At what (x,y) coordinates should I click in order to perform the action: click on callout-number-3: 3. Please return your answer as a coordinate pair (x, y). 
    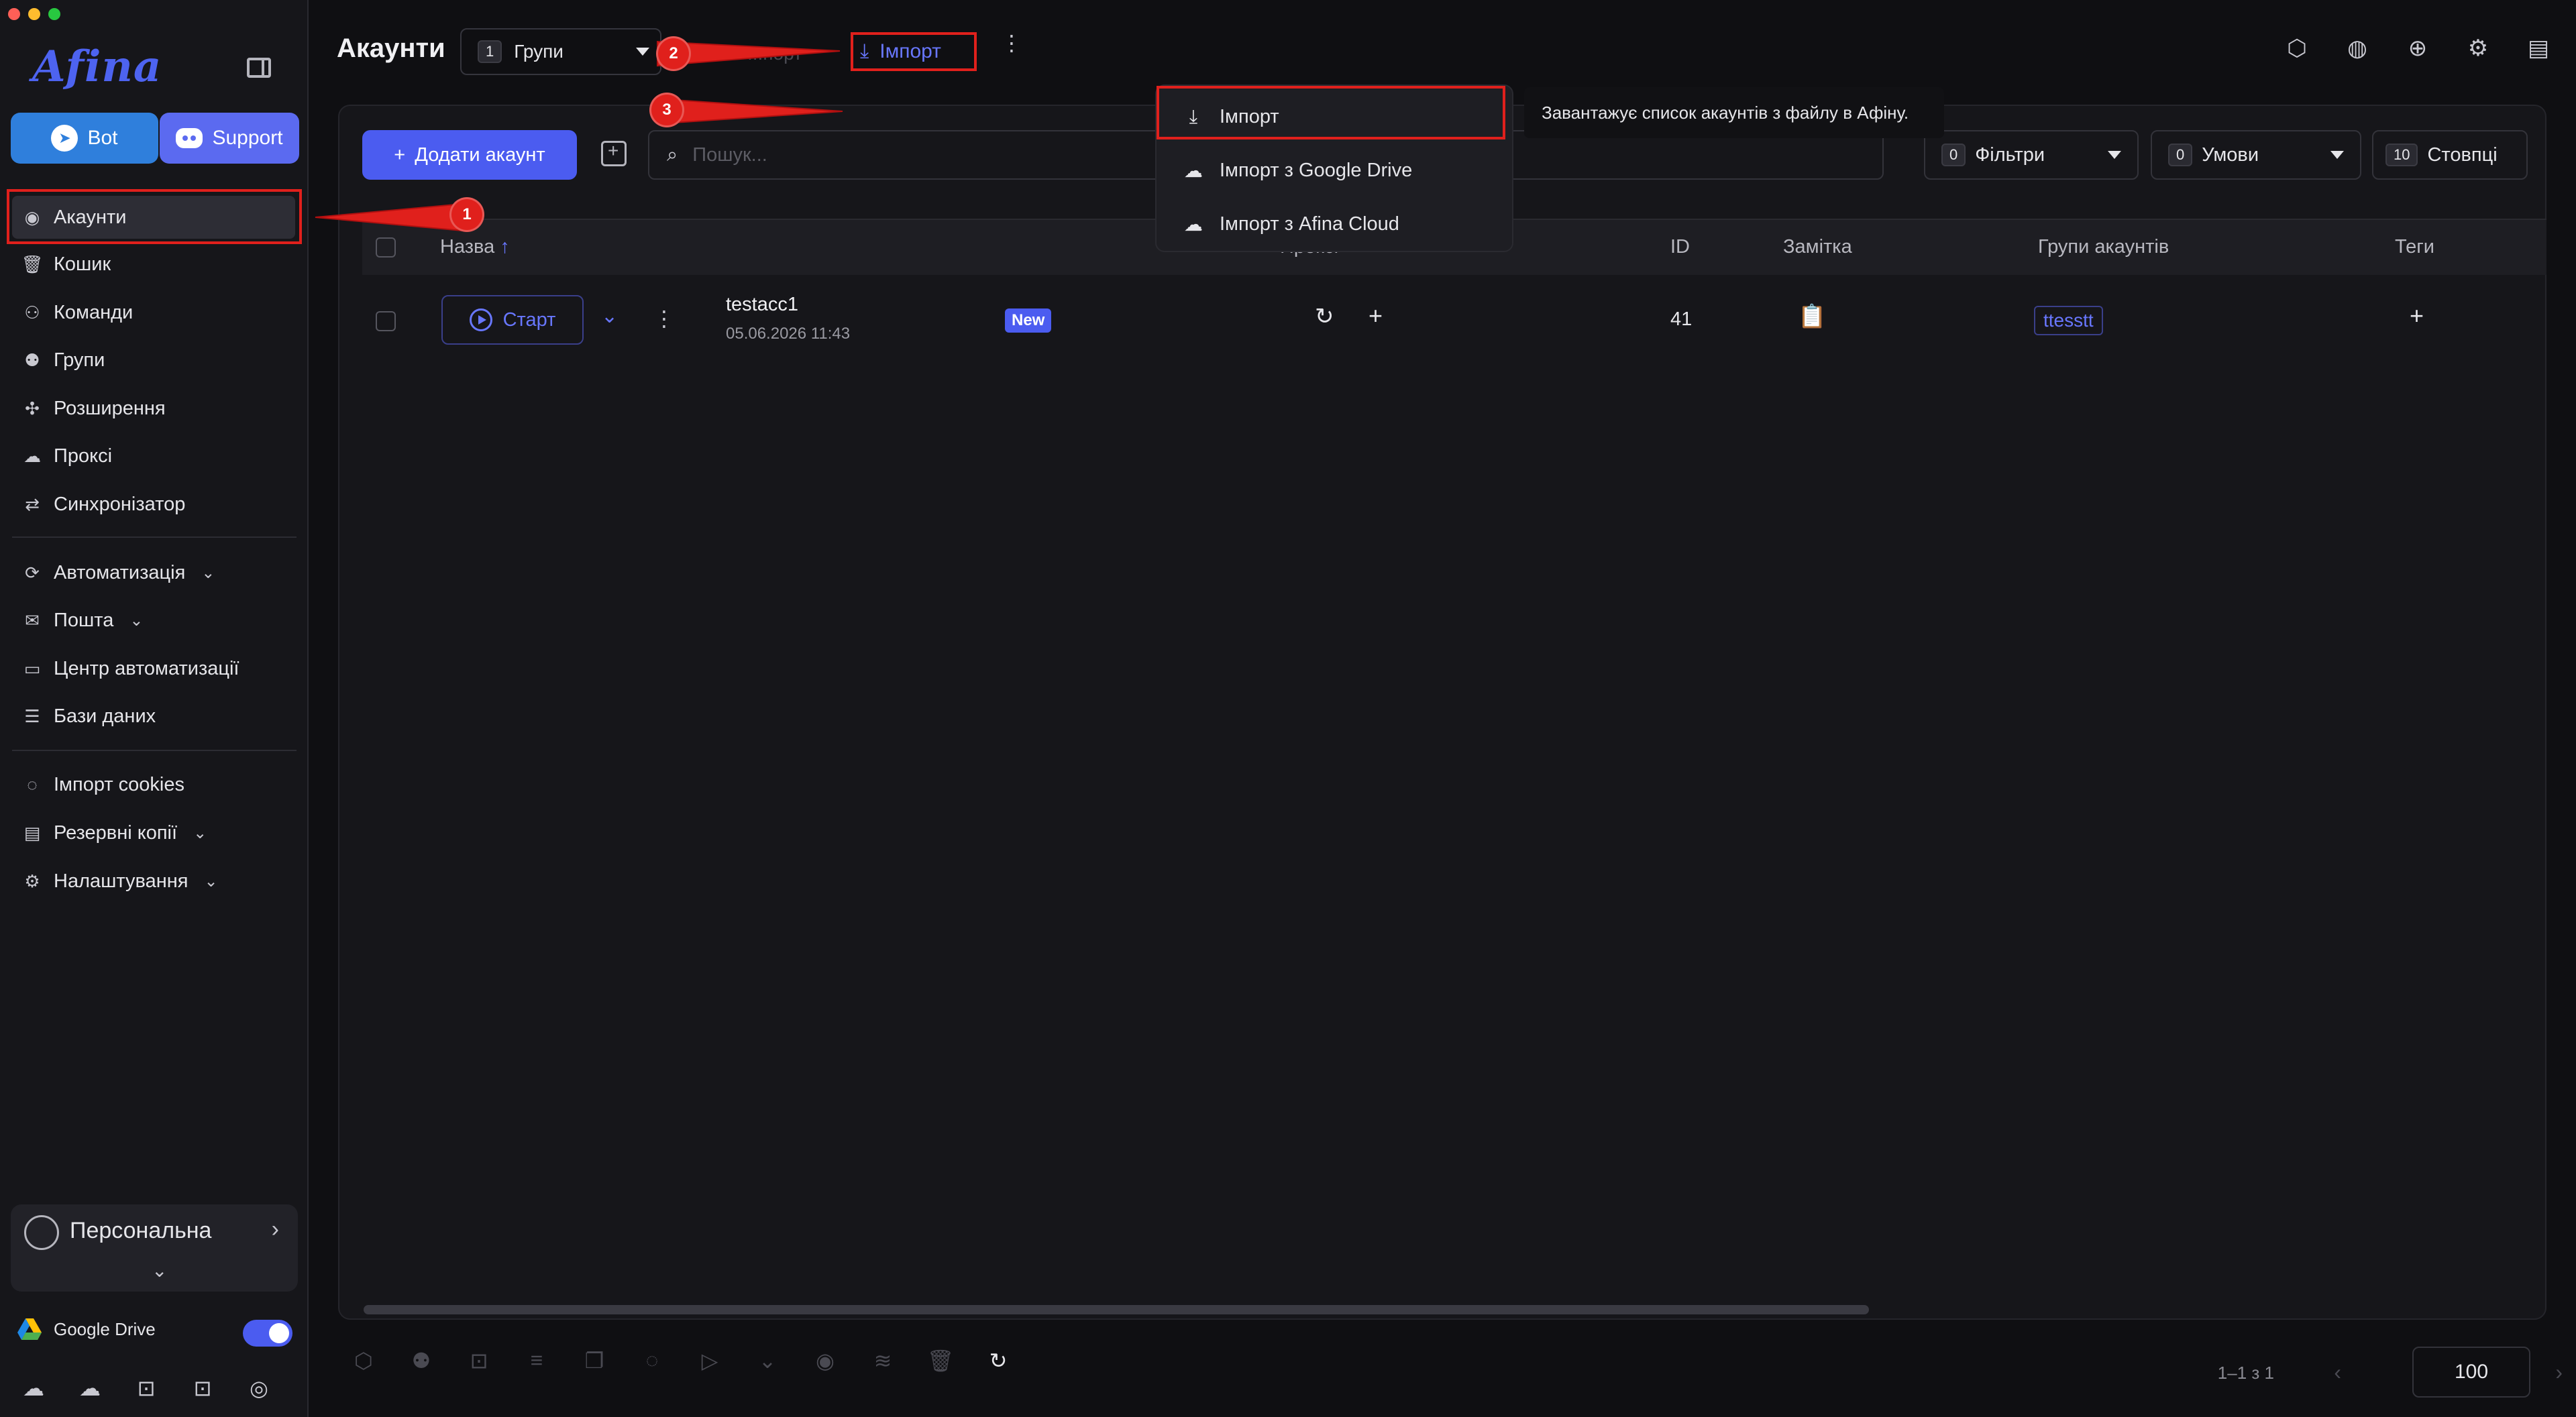
    Looking at the image, I should click on (666, 110).